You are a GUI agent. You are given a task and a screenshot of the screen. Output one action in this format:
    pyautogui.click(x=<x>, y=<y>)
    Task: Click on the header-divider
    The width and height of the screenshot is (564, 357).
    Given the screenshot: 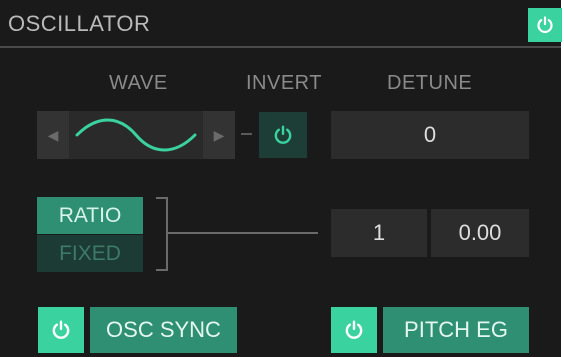 What is the action you would take?
    pyautogui.click(x=280, y=47)
    